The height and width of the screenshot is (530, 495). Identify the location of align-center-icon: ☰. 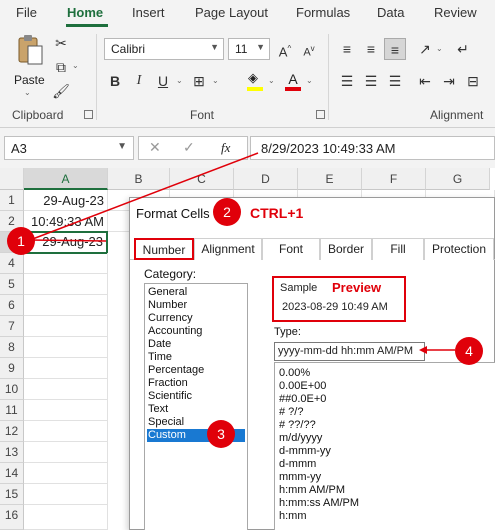
(371, 81).